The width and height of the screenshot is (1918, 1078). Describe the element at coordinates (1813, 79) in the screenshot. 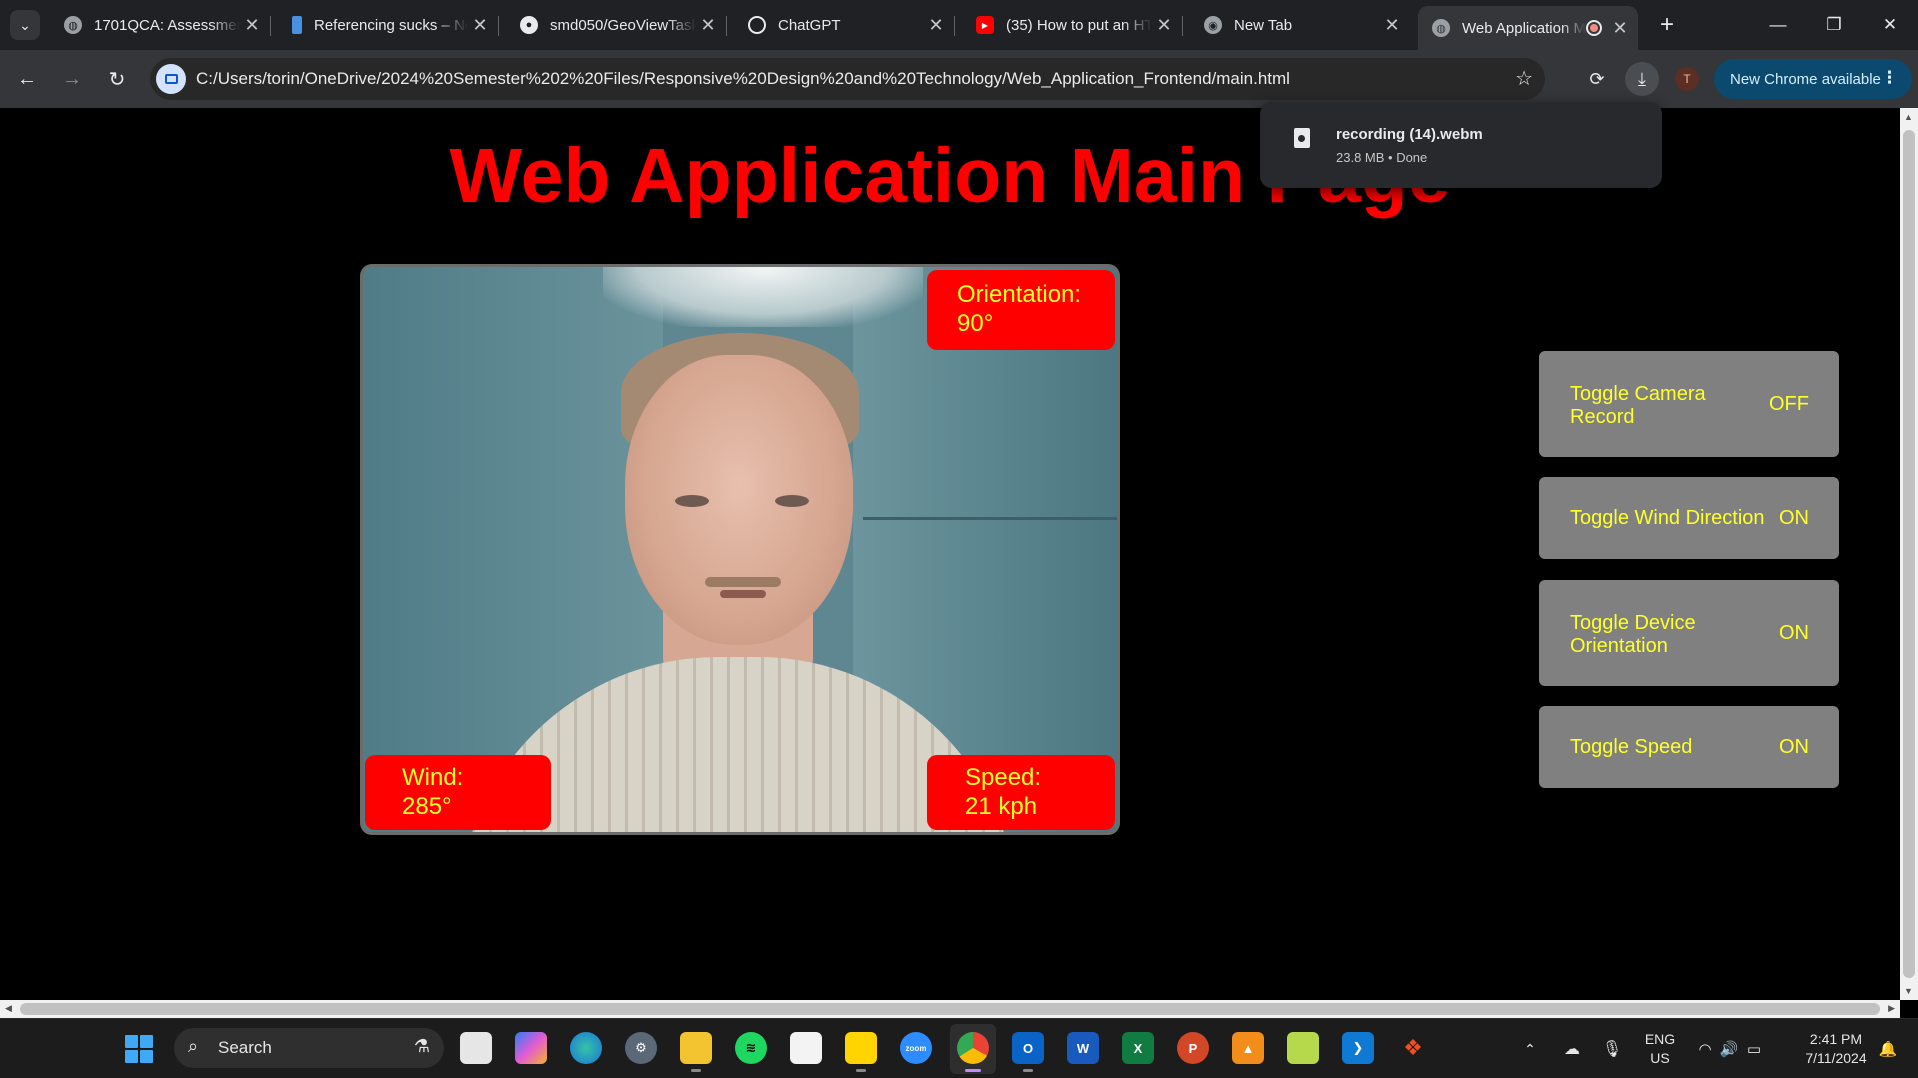

I see `update-chrome-button: New Chrome available ⋮` at that location.